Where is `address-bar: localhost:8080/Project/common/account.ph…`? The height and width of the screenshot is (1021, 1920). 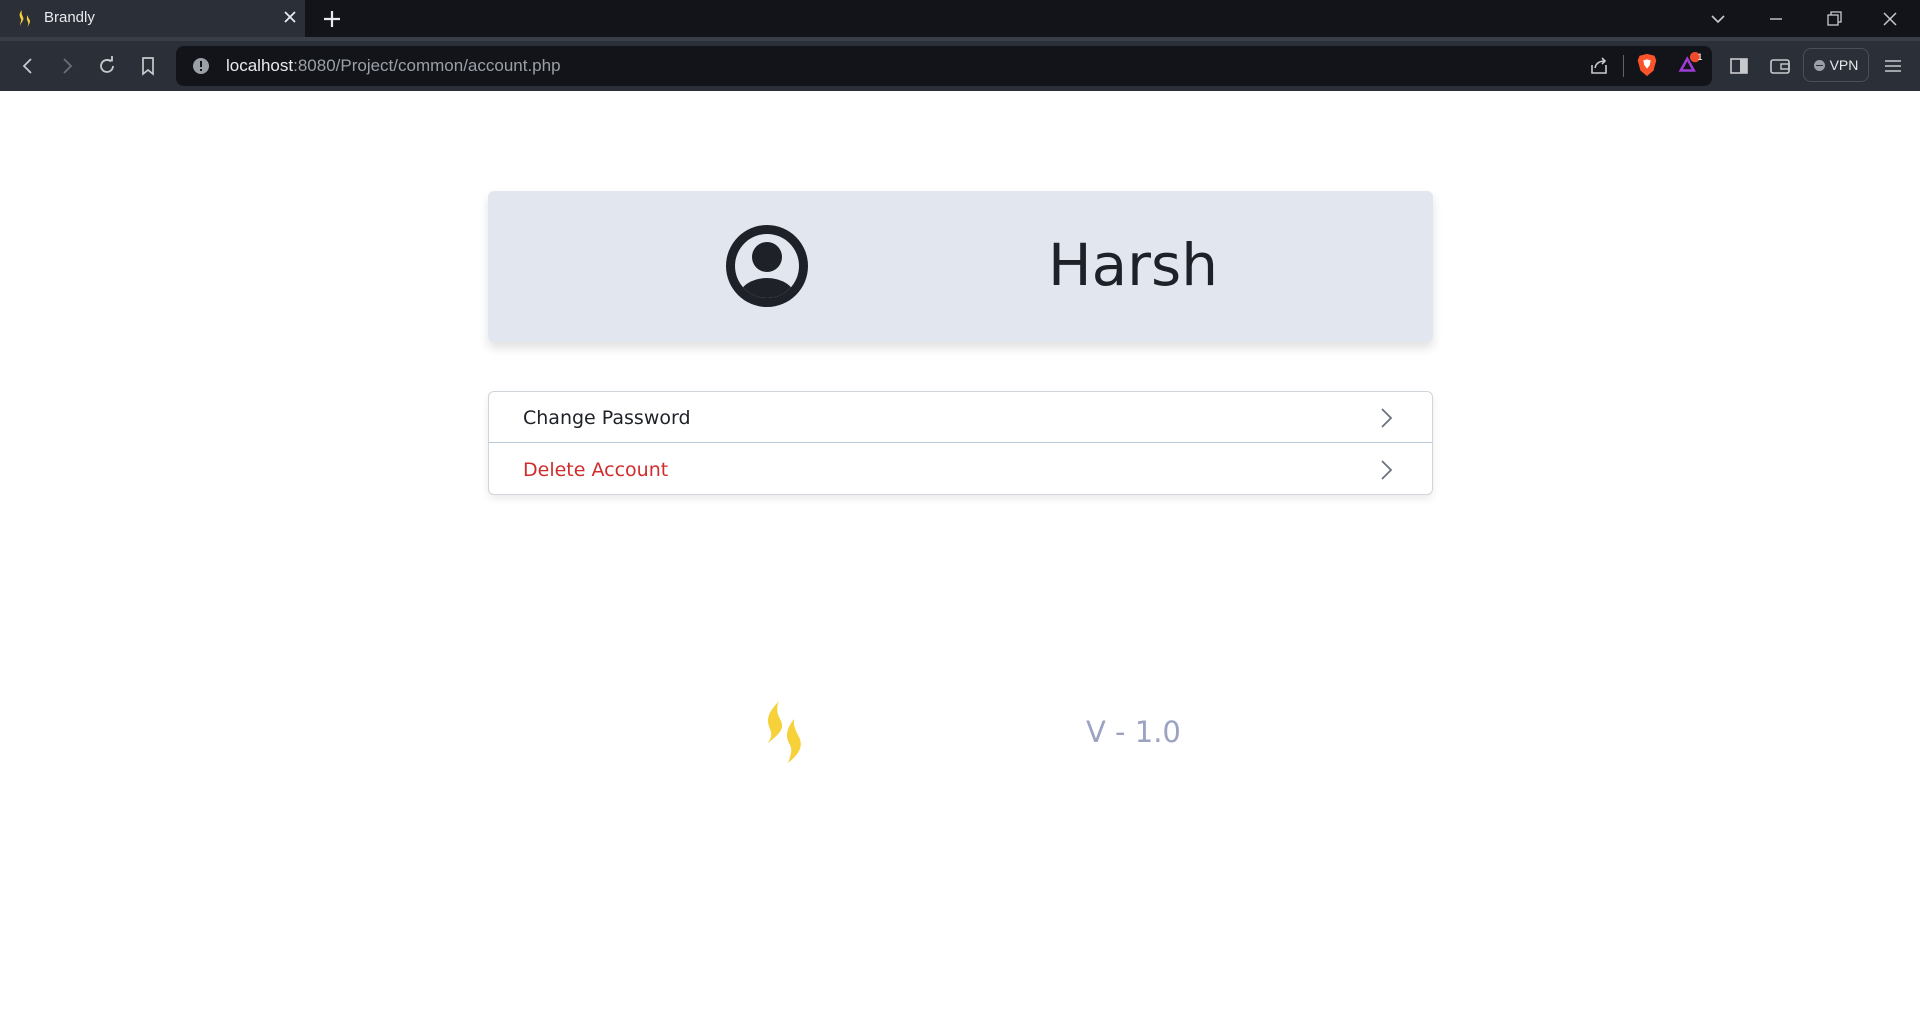
address-bar: localhost:8080/Project/common/account.ph… is located at coordinates (944, 66).